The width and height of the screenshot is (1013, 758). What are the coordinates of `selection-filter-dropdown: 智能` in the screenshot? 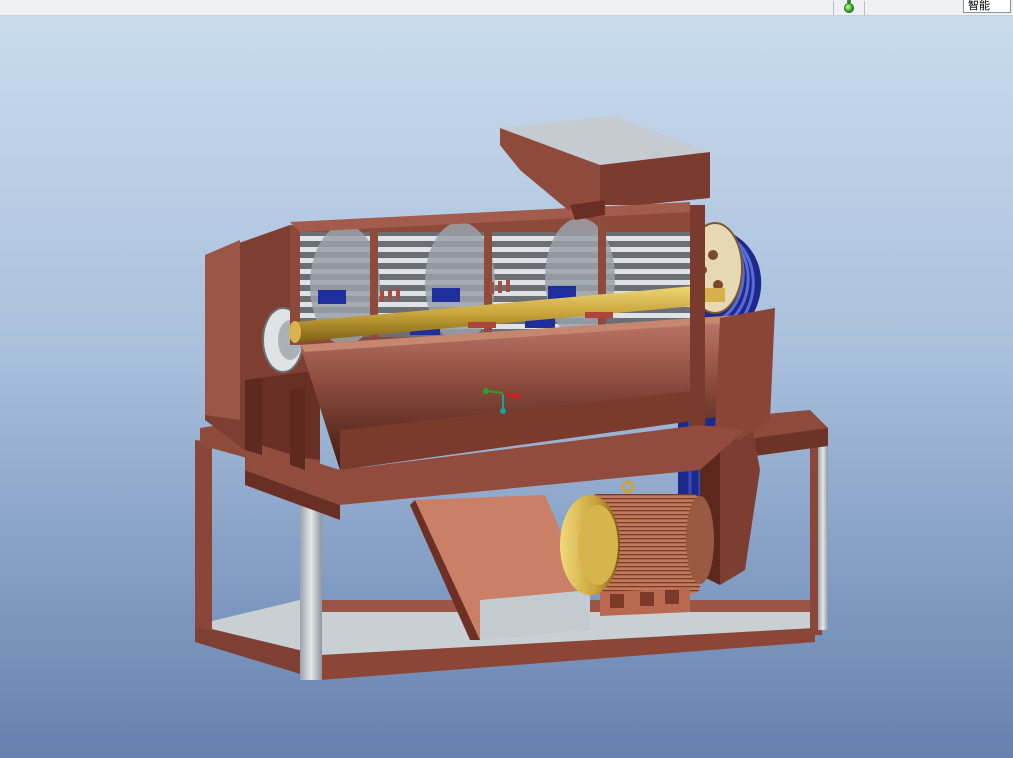 It's located at (987, 6).